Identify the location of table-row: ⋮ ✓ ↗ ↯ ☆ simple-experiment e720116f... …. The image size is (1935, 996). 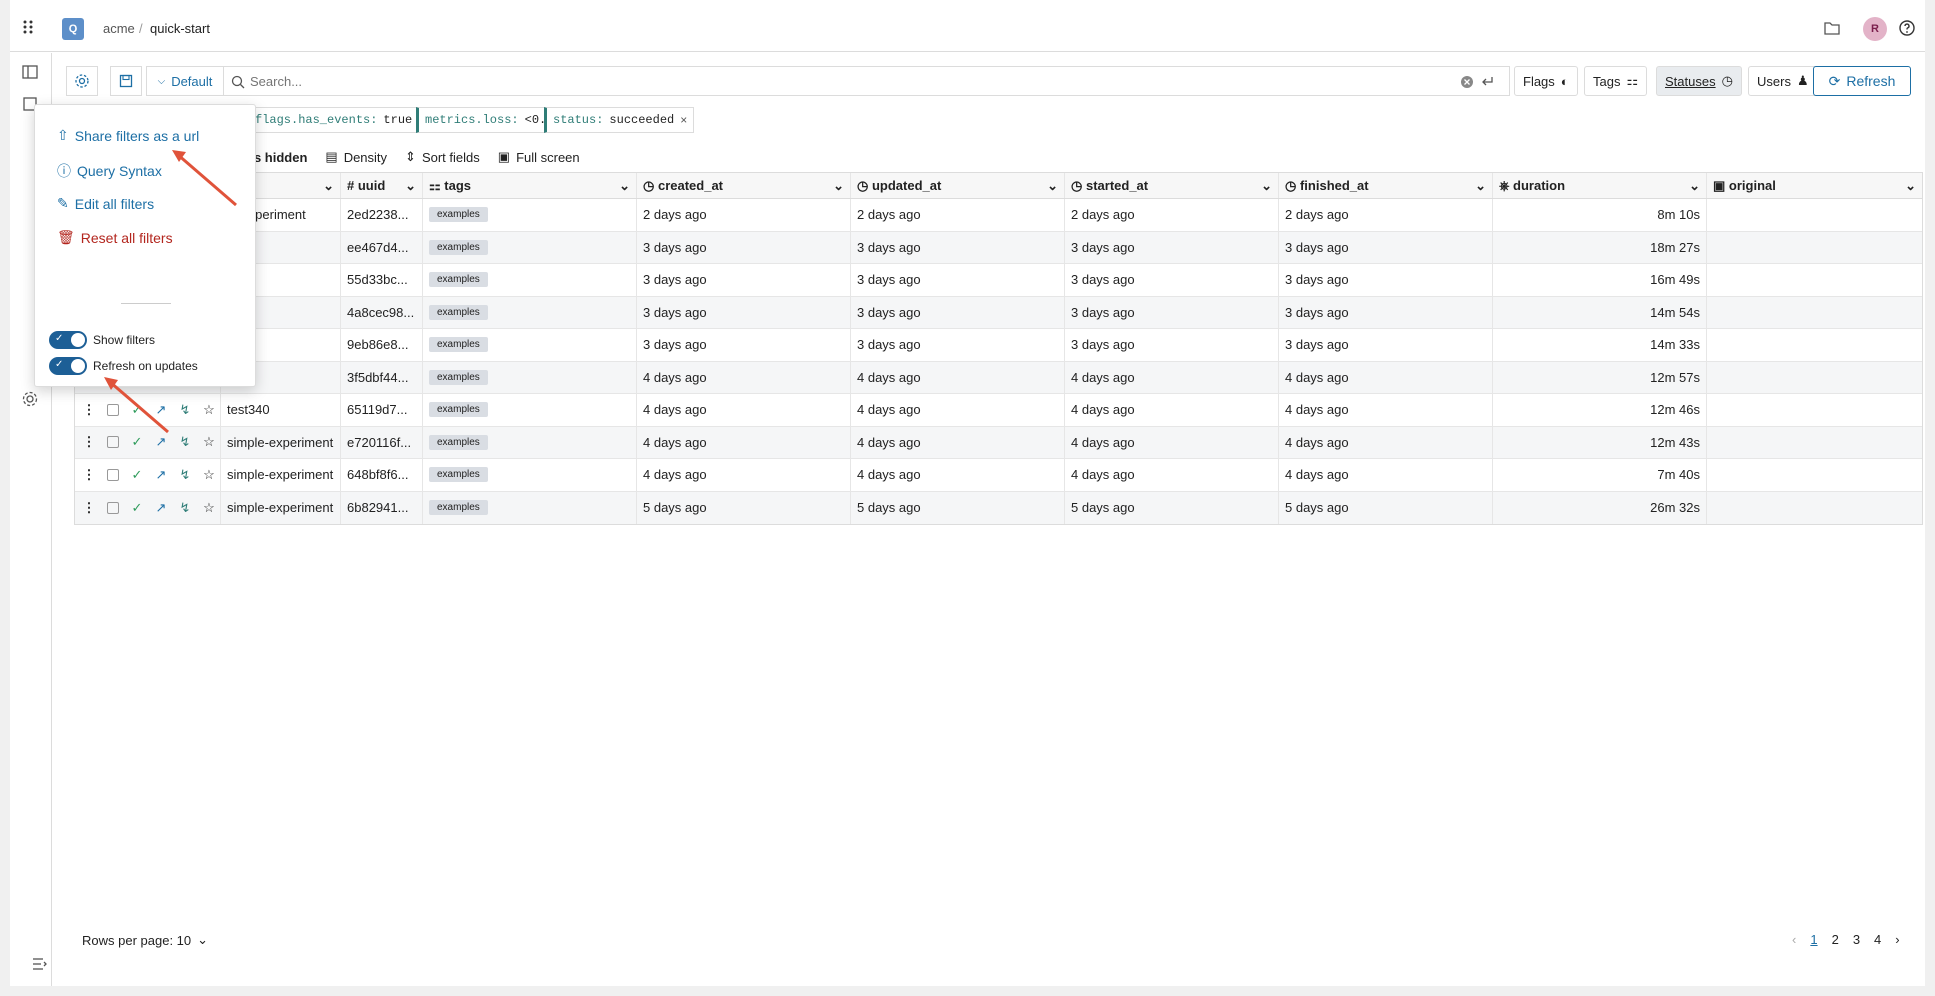
(998, 442).